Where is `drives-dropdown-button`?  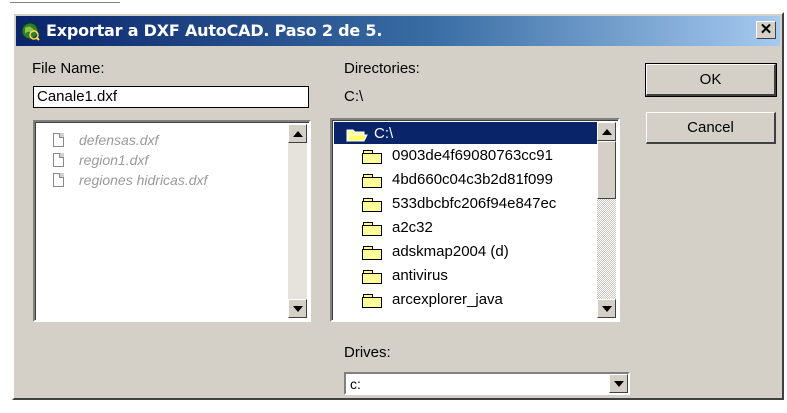 drives-dropdown-button is located at coordinates (618, 383).